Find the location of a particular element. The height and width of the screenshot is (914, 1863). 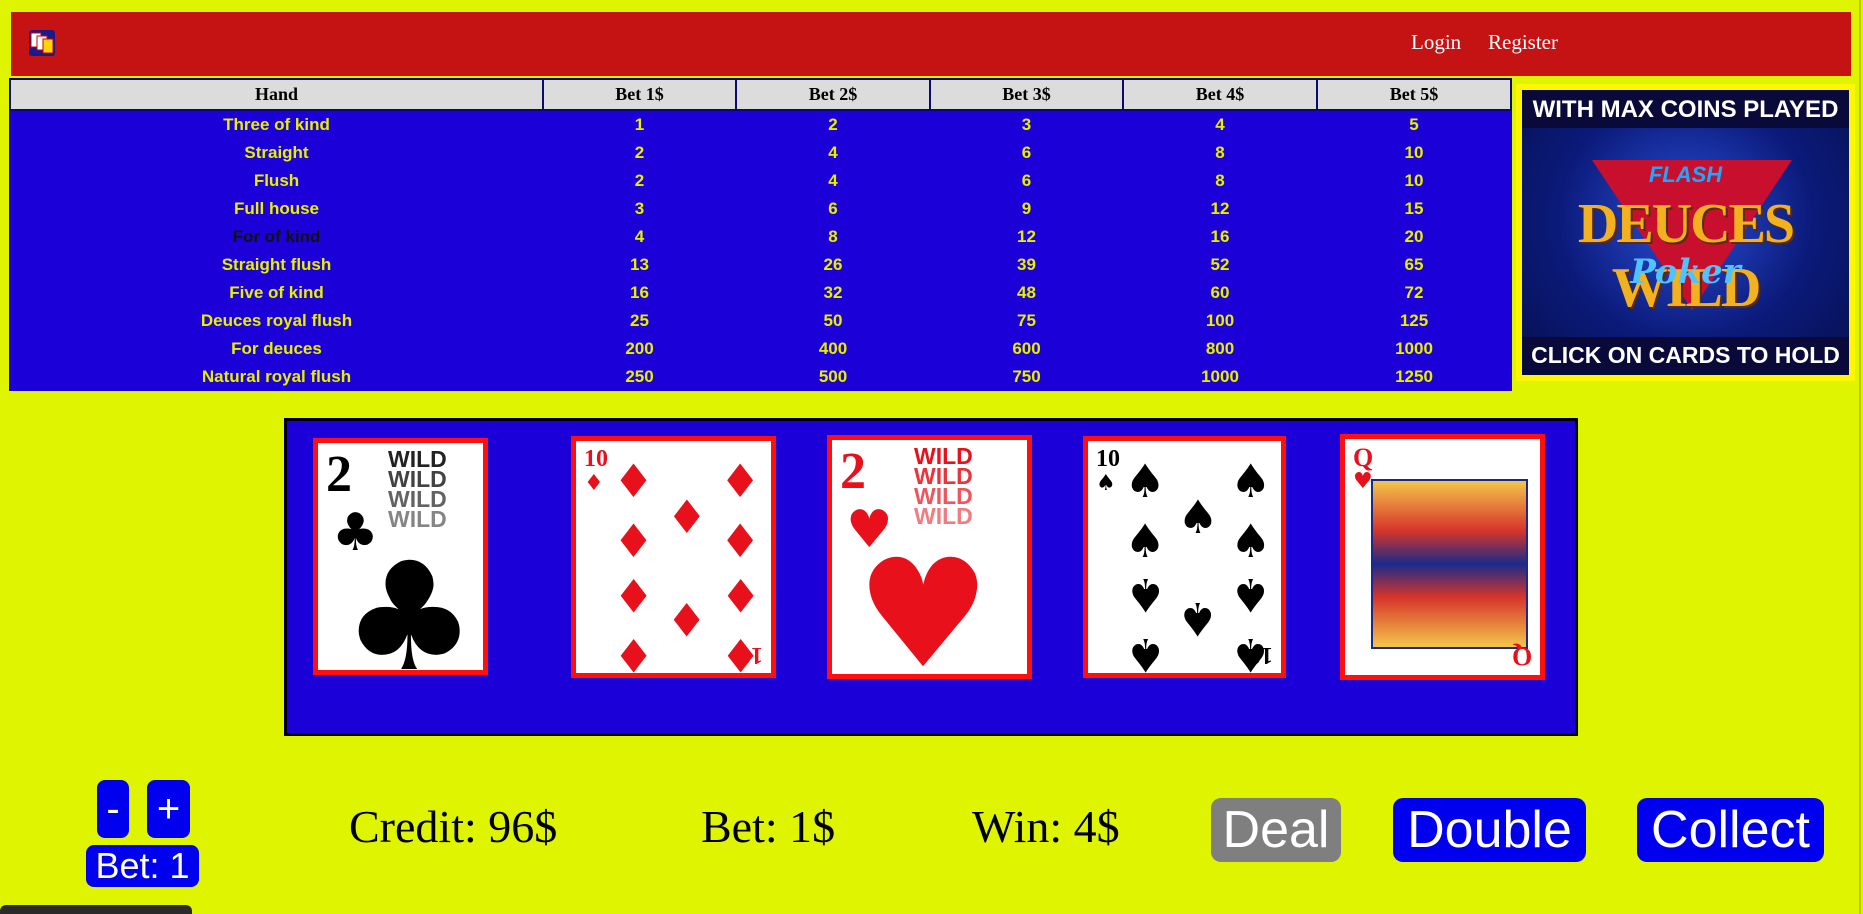

paytable-payout: 12 is located at coordinates (1026, 236).